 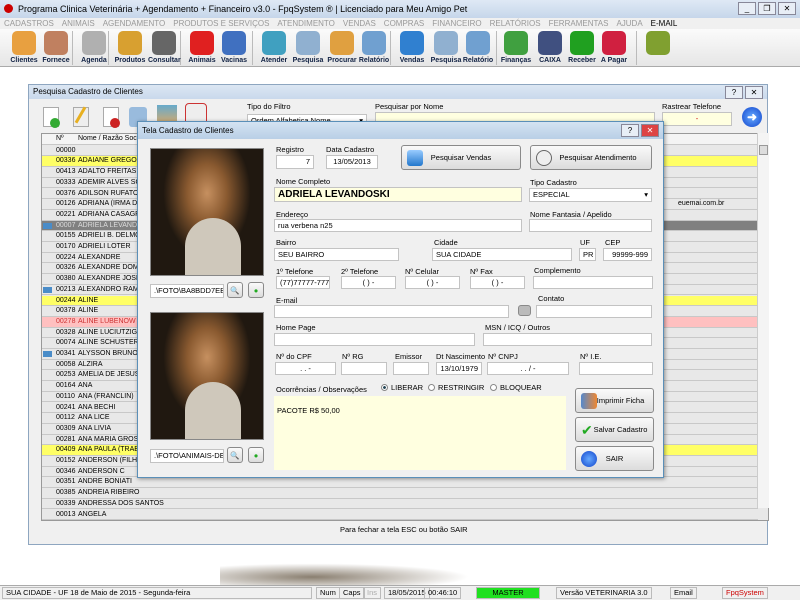 What do you see at coordinates (593, 282) in the screenshot?
I see `complemento-field` at bounding box center [593, 282].